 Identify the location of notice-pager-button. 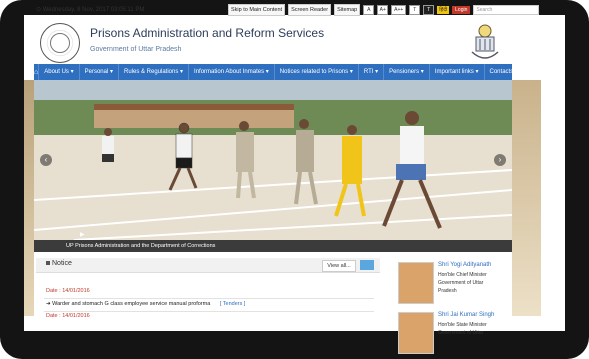
(367, 265).